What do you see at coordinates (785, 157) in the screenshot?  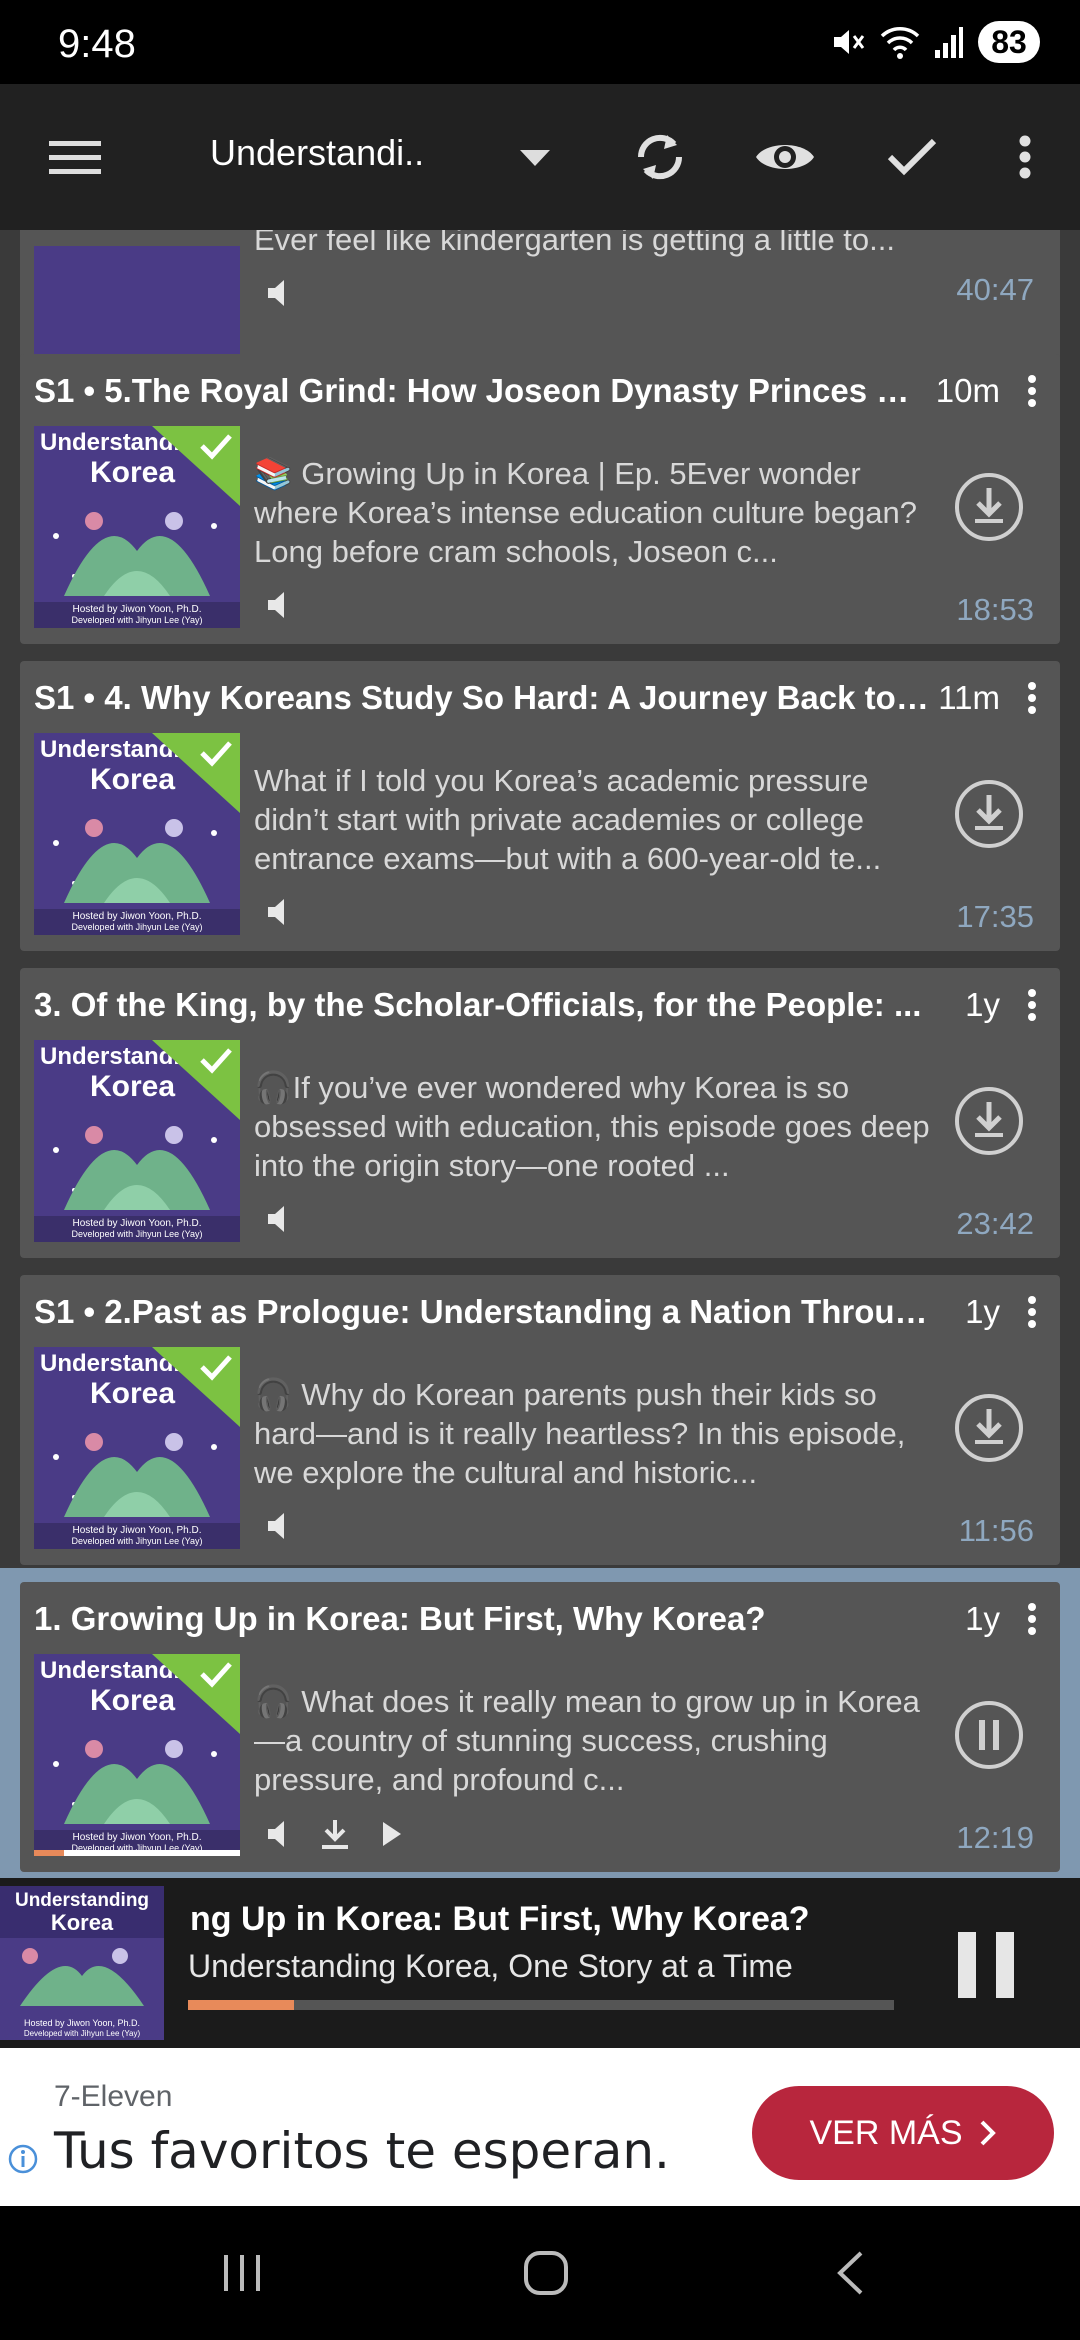 I see `eye-icon` at bounding box center [785, 157].